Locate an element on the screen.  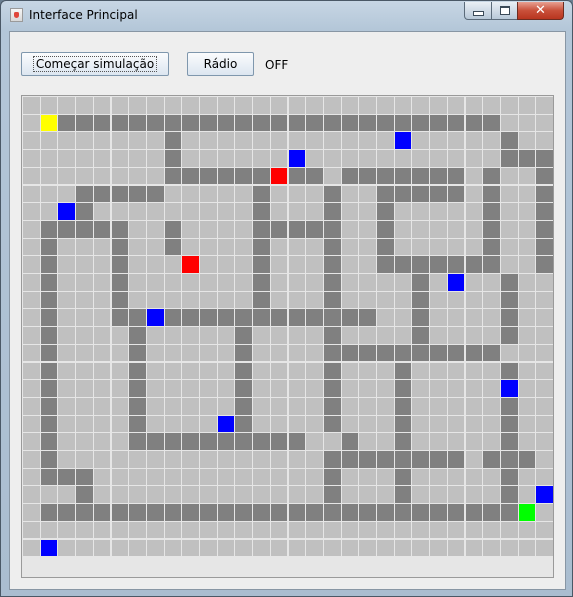
maximize-button is located at coordinates (504, 11).